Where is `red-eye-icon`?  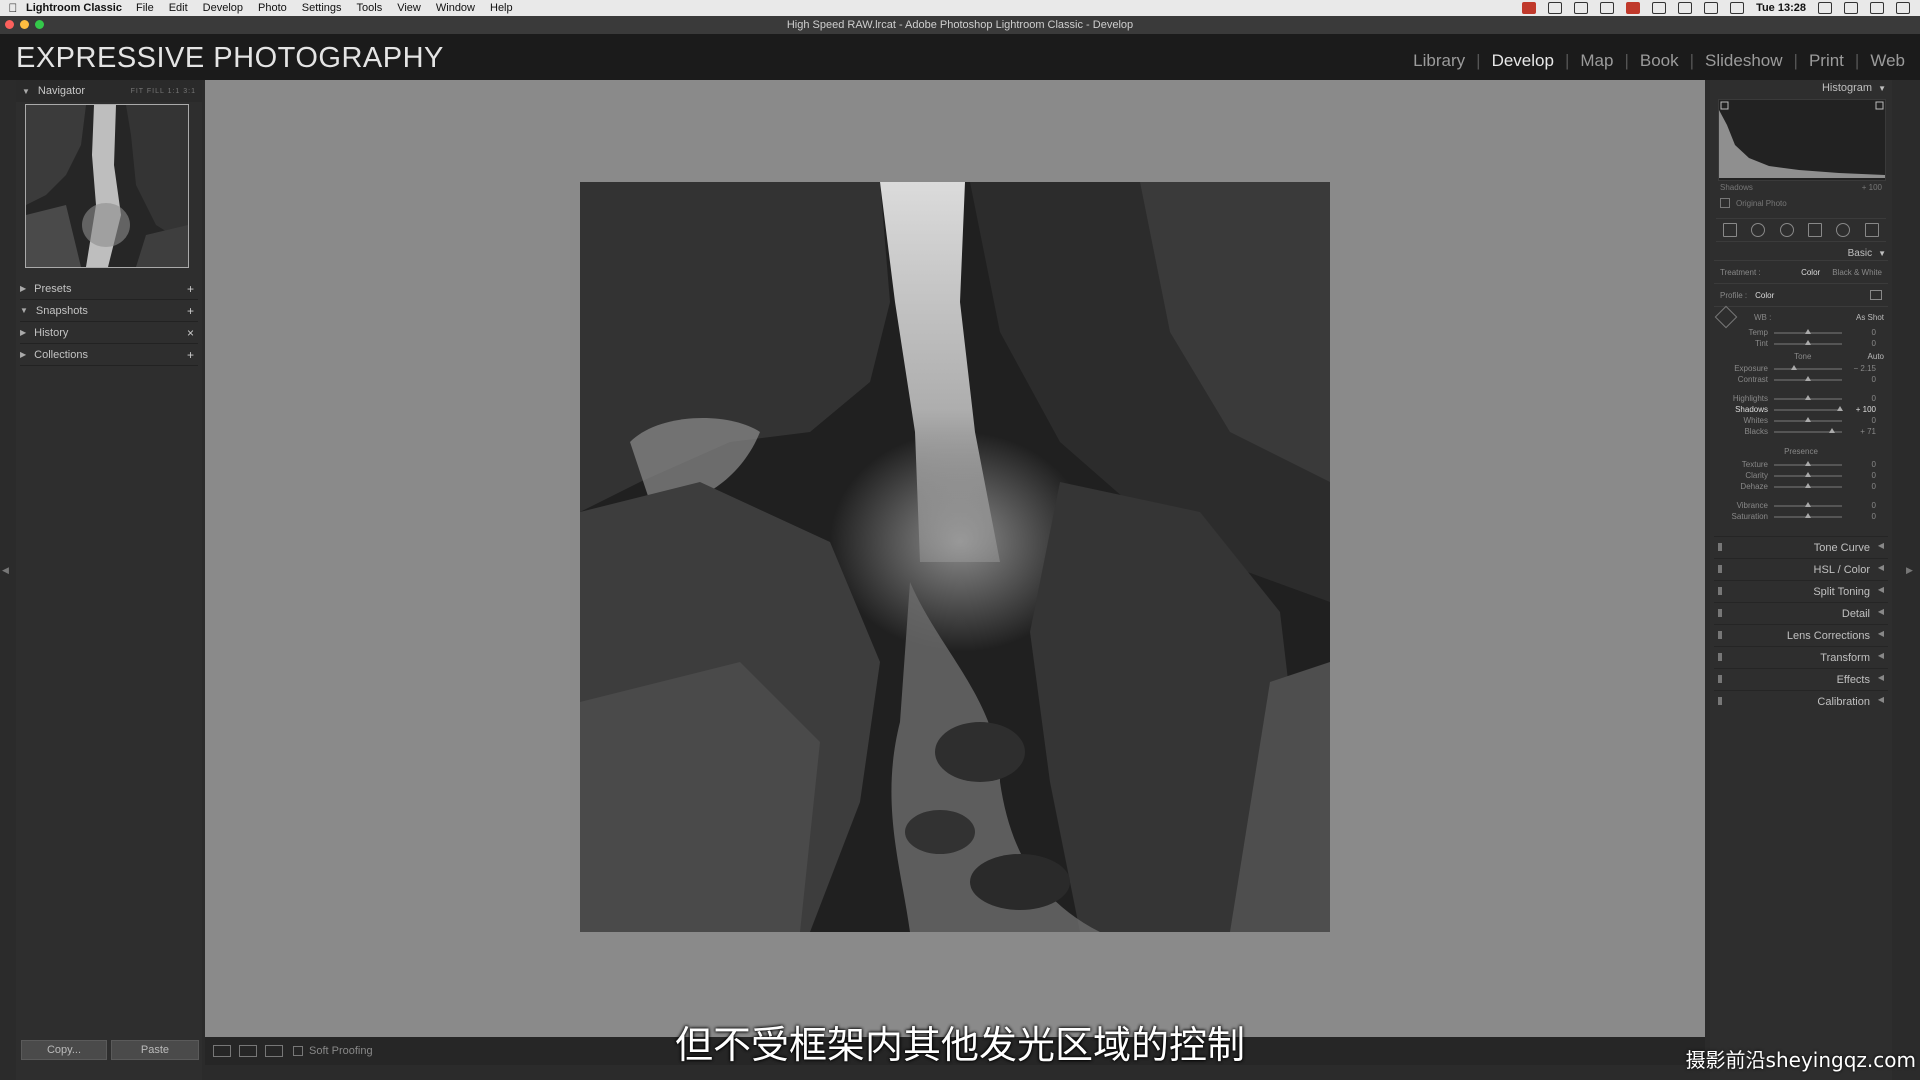
red-eye-icon is located at coordinates (1786, 230).